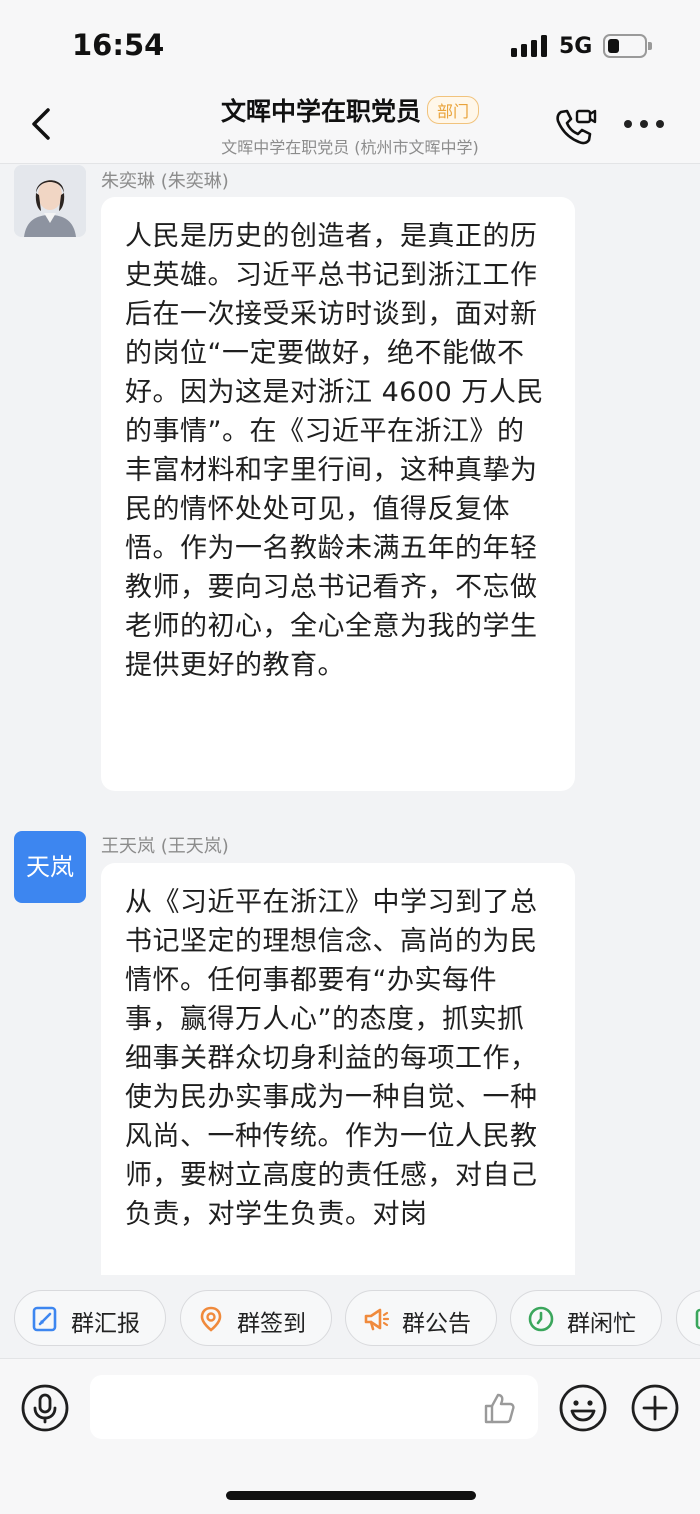 This screenshot has height=1514, width=700. Describe the element at coordinates (644, 126) in the screenshot. I see `more-icon` at that location.